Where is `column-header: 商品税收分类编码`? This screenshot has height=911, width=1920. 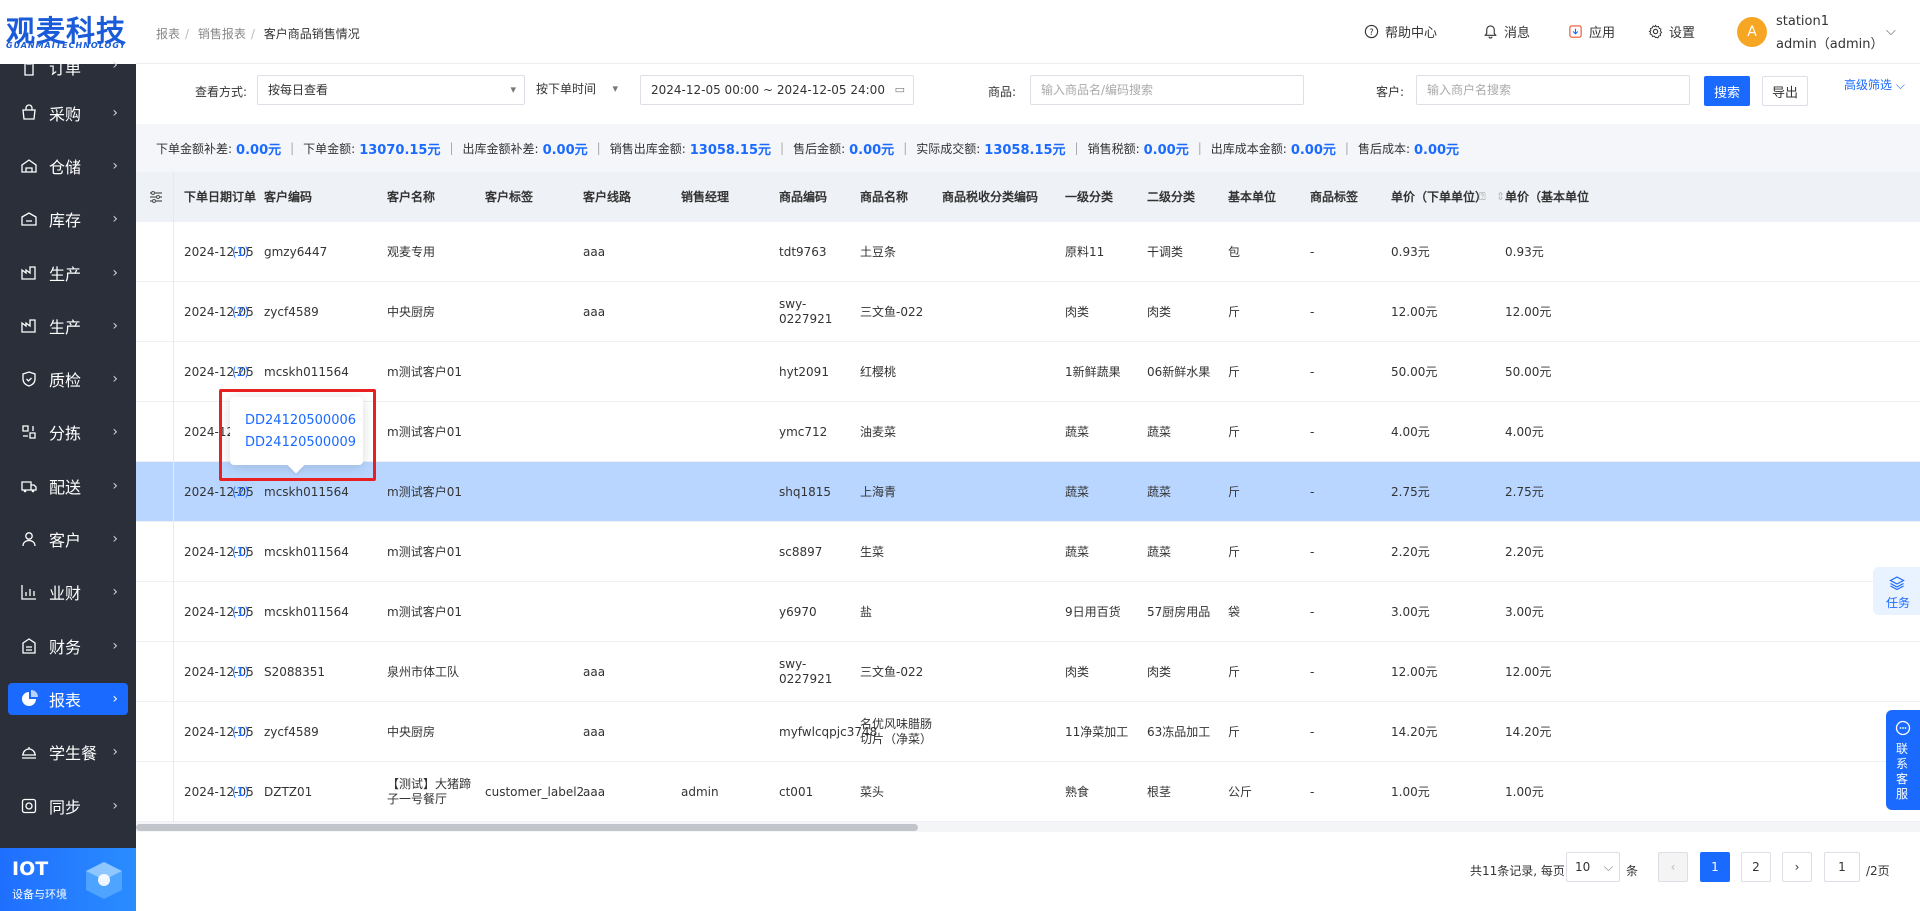 column-header: 商品税收分类编码 is located at coordinates (990, 197).